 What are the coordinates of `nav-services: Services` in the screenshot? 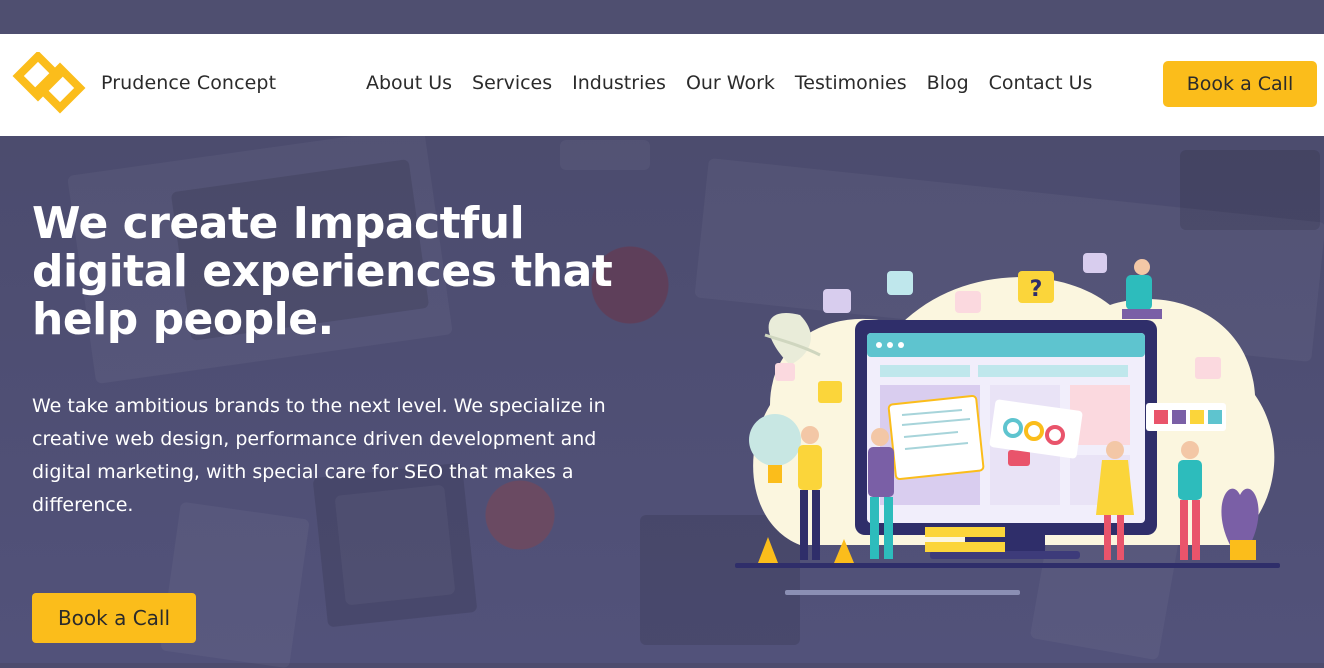 It's located at (512, 83).